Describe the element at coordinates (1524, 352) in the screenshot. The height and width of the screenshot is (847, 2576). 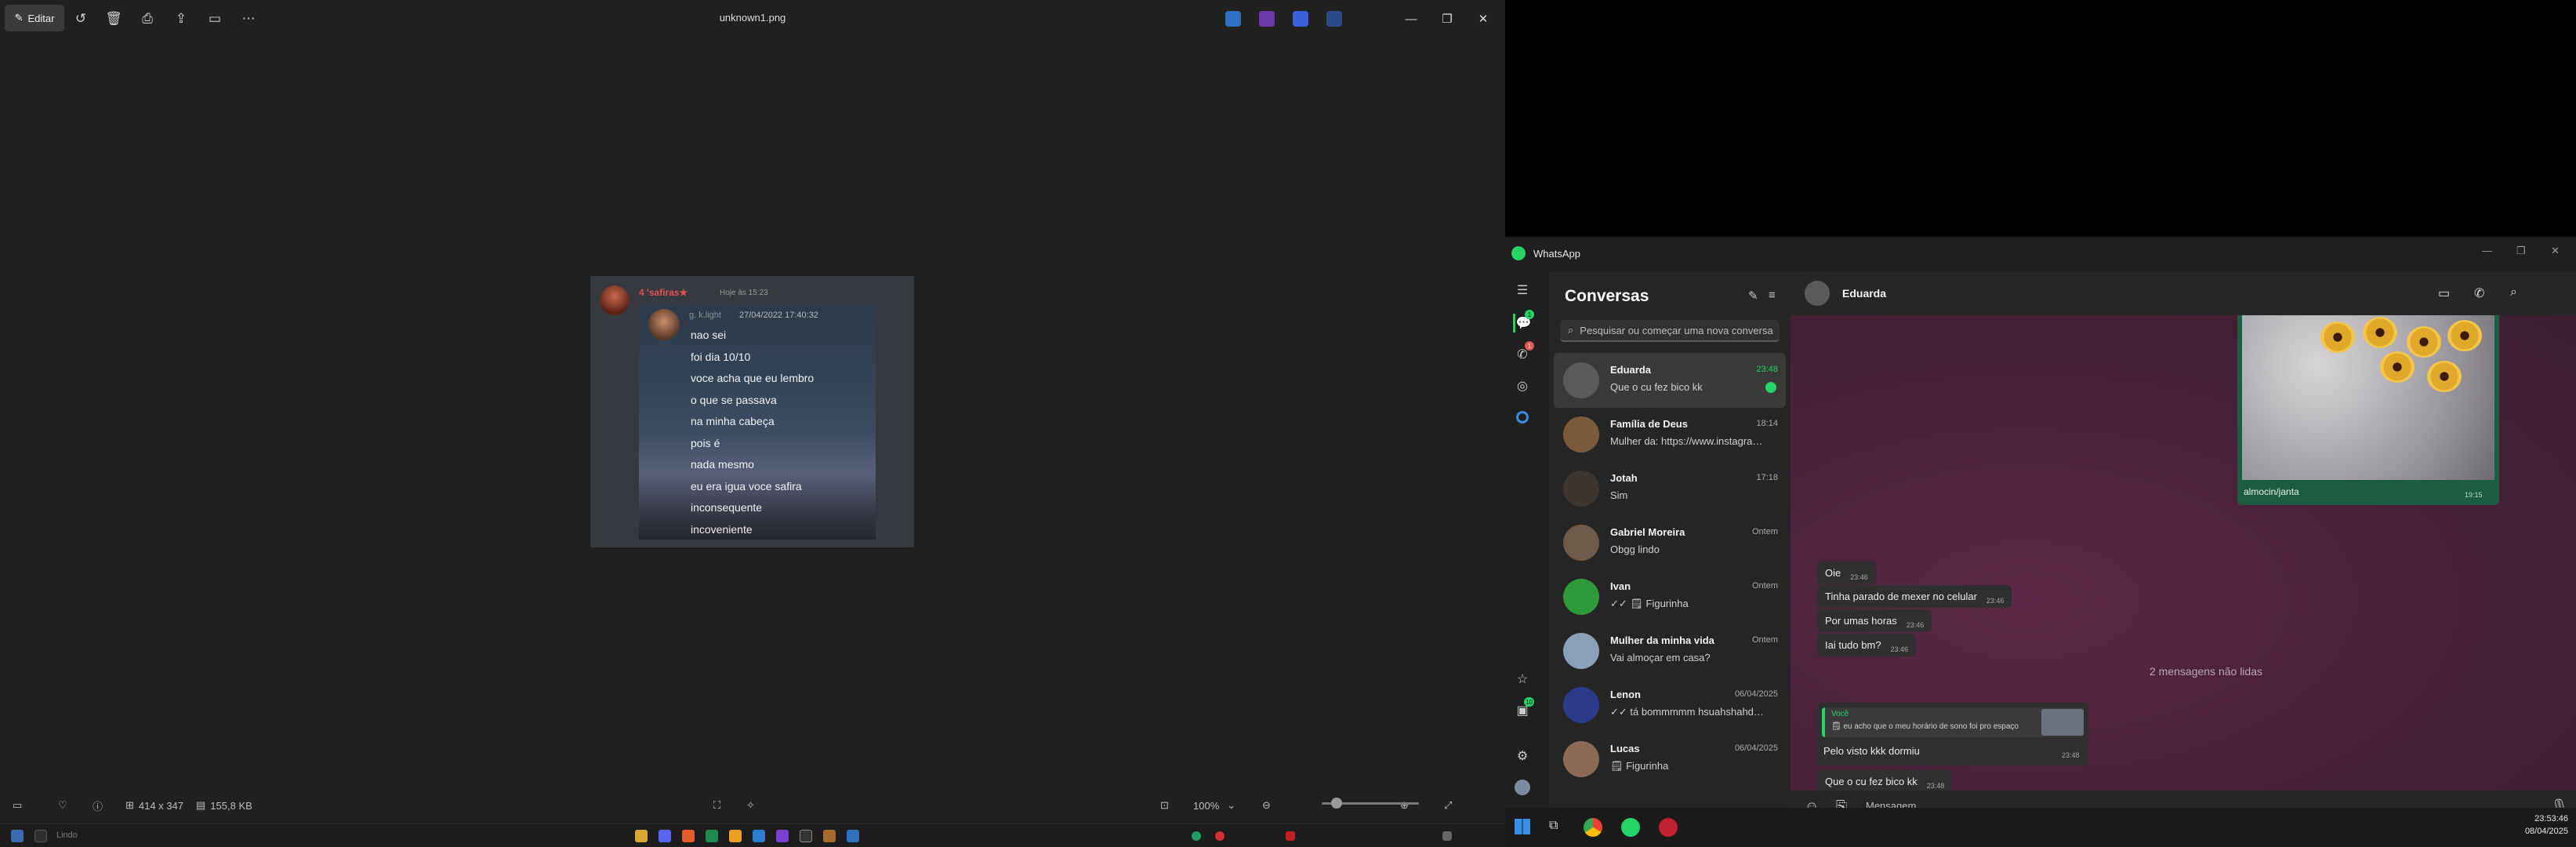
I see `calls-icon: ✆ 1` at that location.